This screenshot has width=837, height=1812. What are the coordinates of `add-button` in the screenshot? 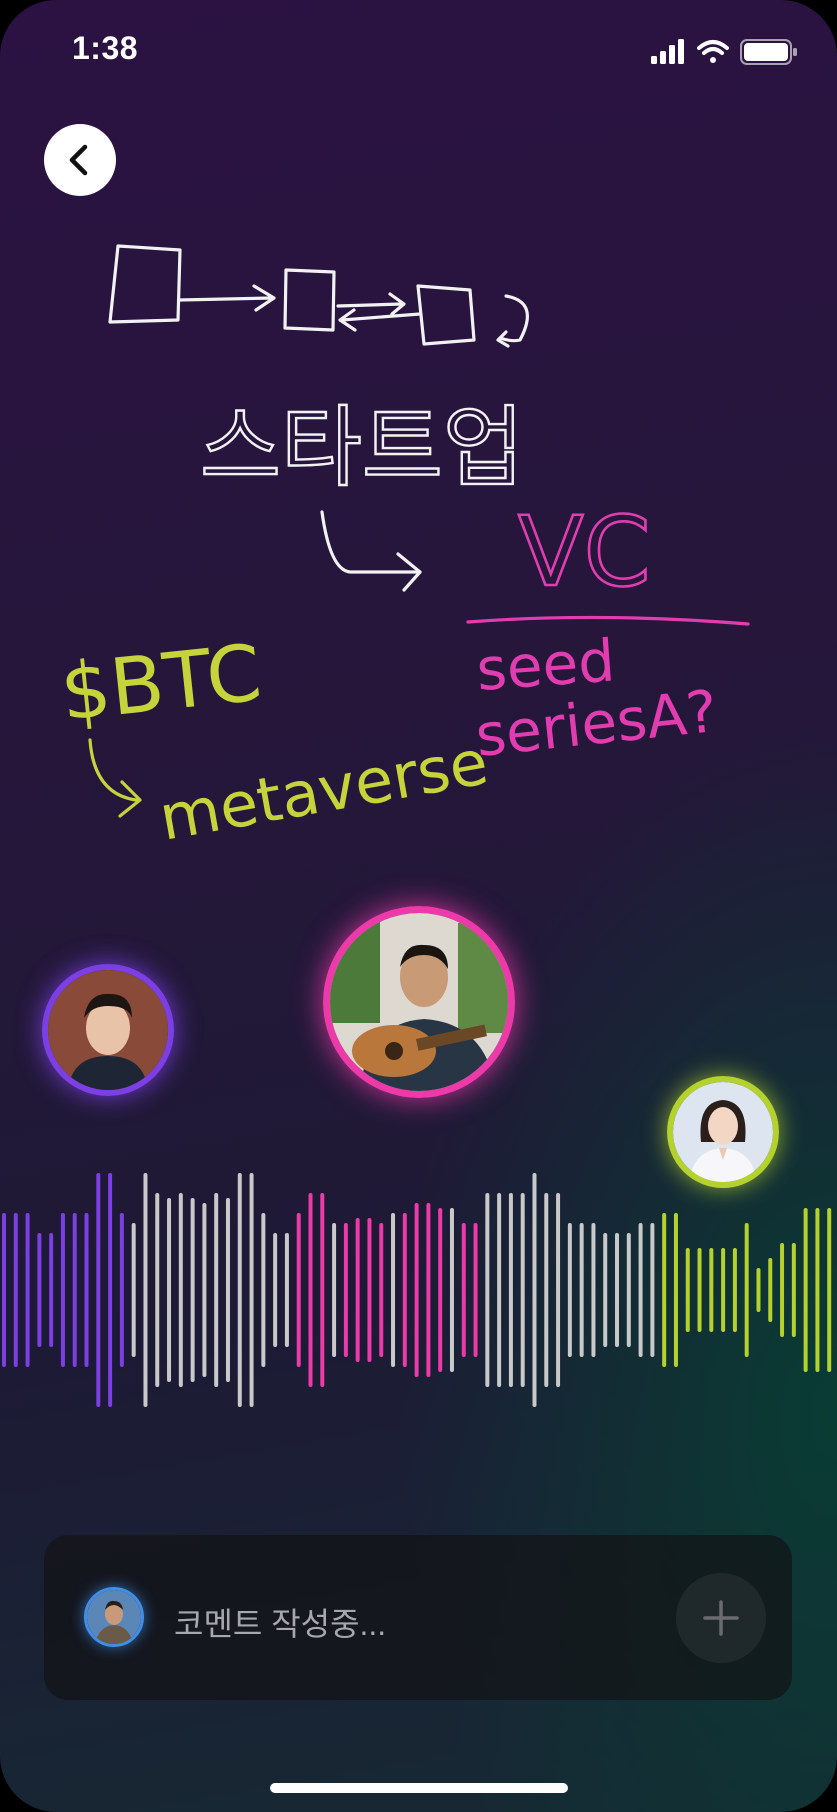 It's located at (721, 1618).